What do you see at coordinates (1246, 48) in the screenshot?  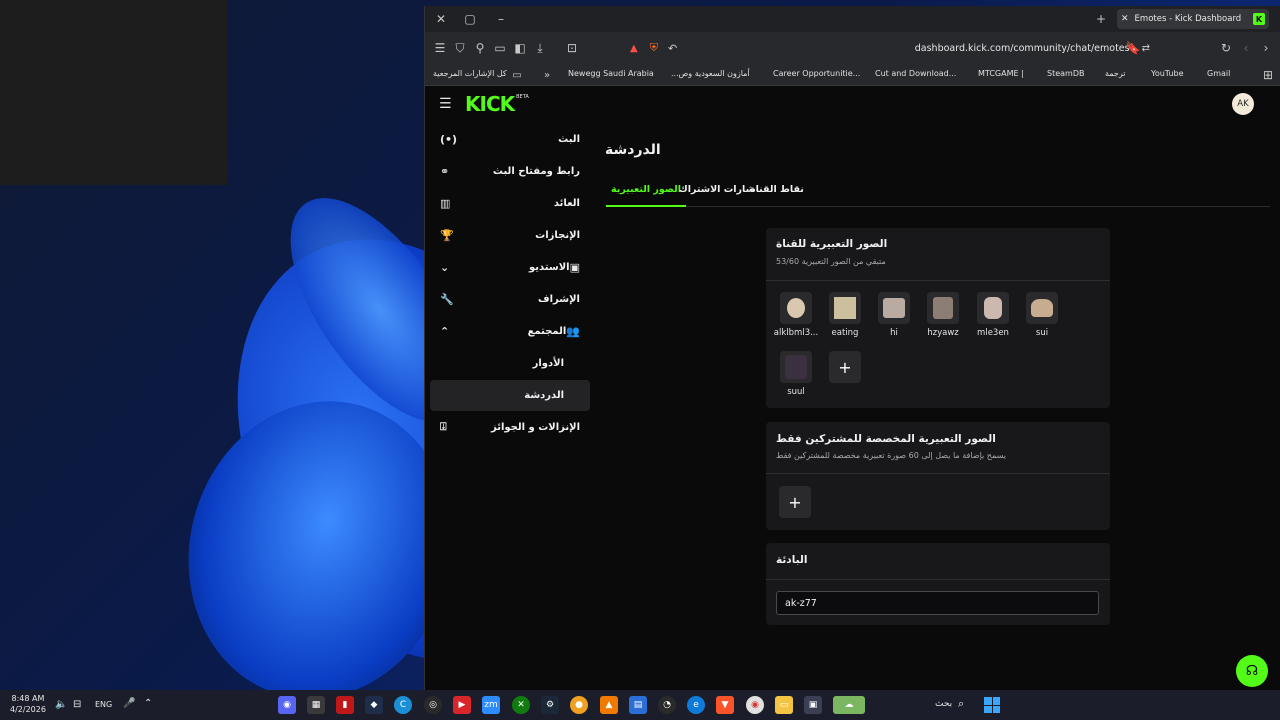 I see `back-icon: ‹` at bounding box center [1246, 48].